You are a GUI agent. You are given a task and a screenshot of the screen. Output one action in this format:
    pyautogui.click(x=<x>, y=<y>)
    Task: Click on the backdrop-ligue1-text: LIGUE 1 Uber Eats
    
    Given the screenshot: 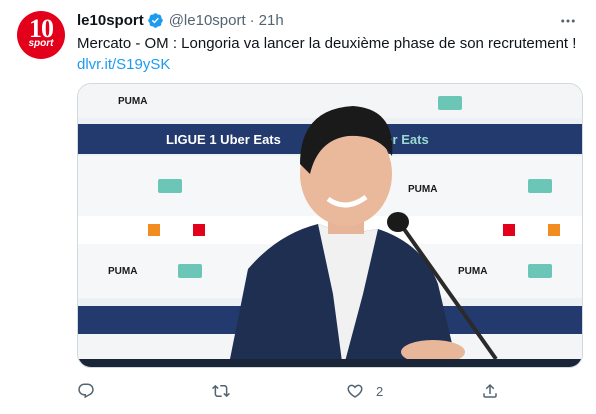 What is the action you would take?
    pyautogui.click(x=223, y=139)
    